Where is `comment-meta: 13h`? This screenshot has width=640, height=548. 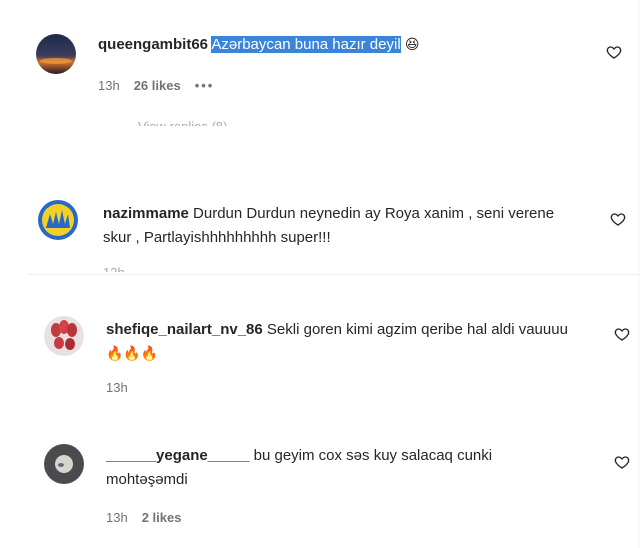
comment-meta: 13h is located at coordinates (117, 387).